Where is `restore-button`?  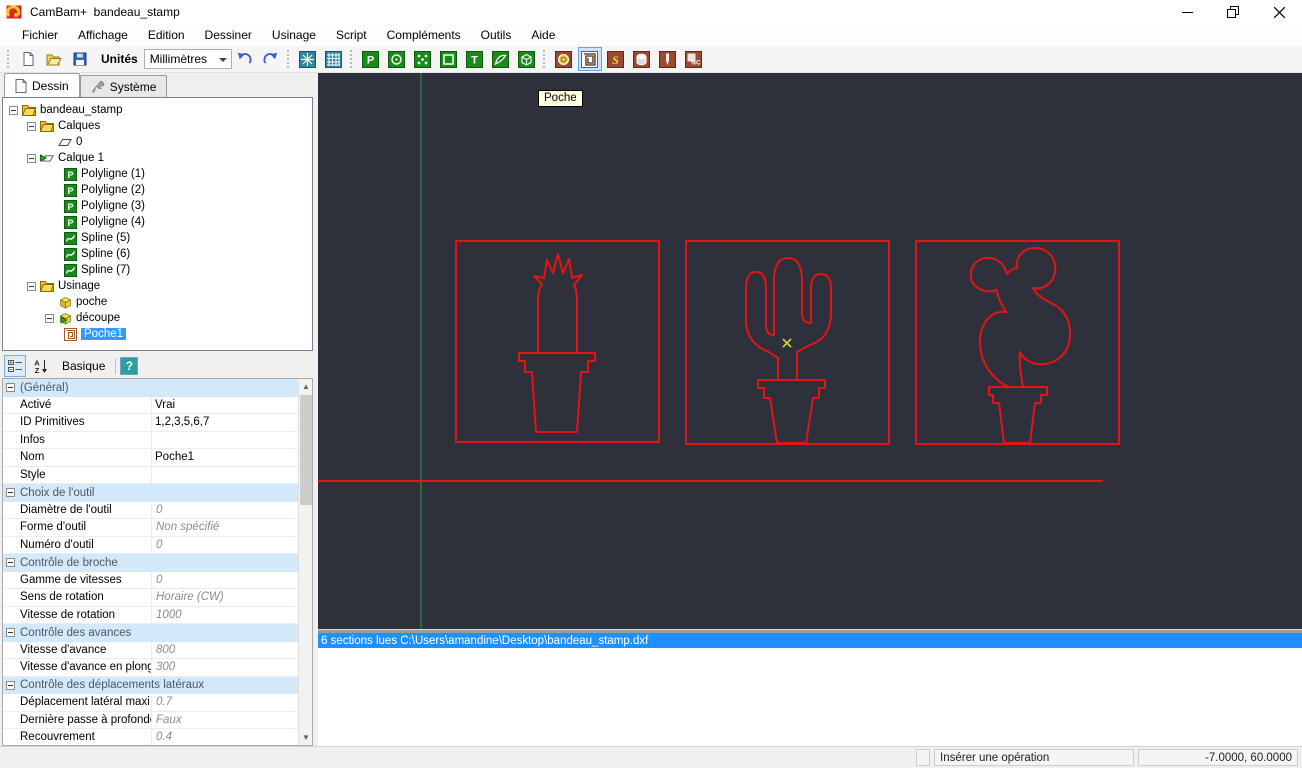 restore-button is located at coordinates (1233, 12).